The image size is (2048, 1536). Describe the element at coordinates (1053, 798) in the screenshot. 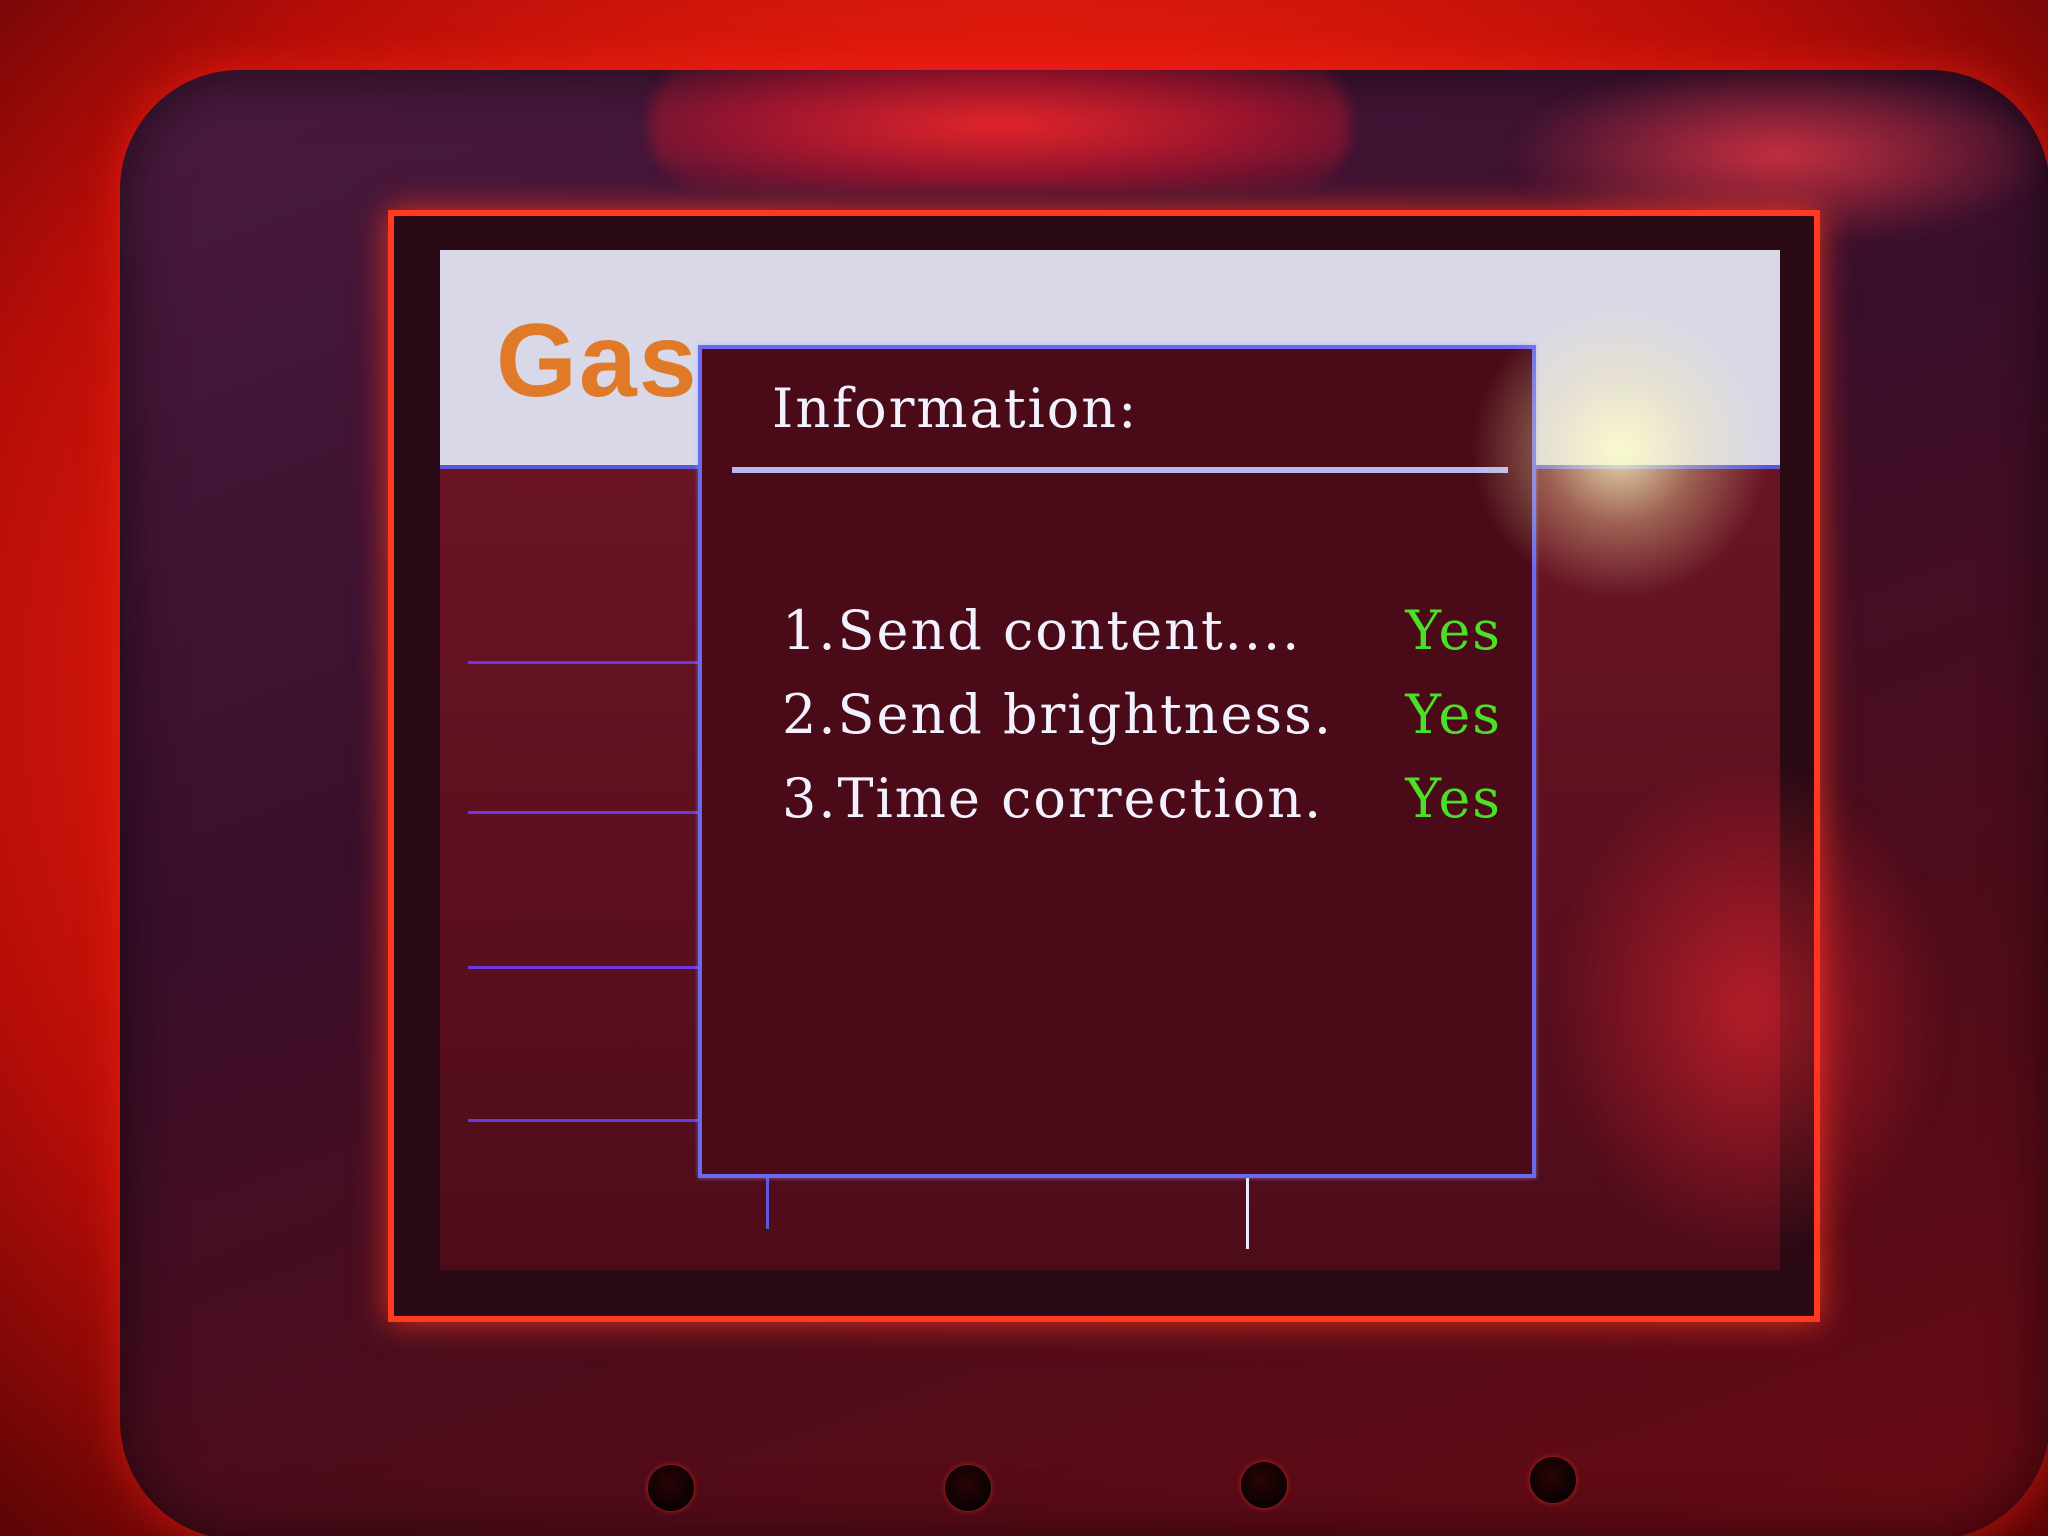

I see `info-item-label: 3.Time correction.` at that location.